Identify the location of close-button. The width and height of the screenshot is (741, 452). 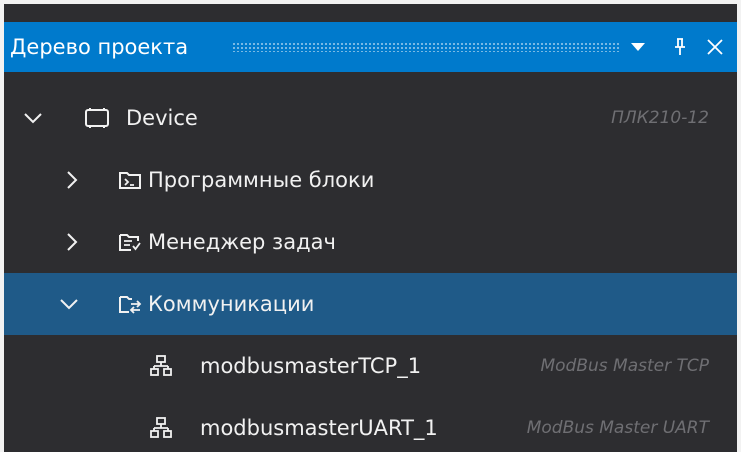
(715, 47).